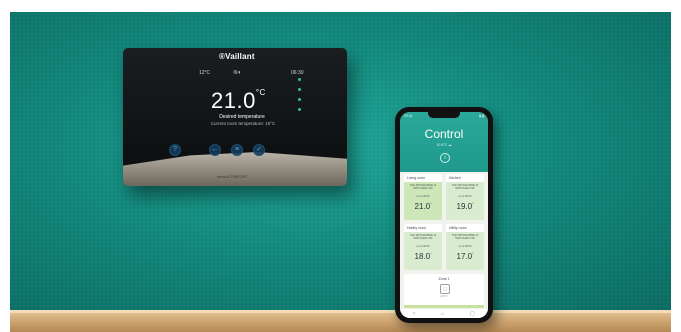 This screenshot has width=681, height=332. I want to click on settings-icon: ◯, so click(473, 314).